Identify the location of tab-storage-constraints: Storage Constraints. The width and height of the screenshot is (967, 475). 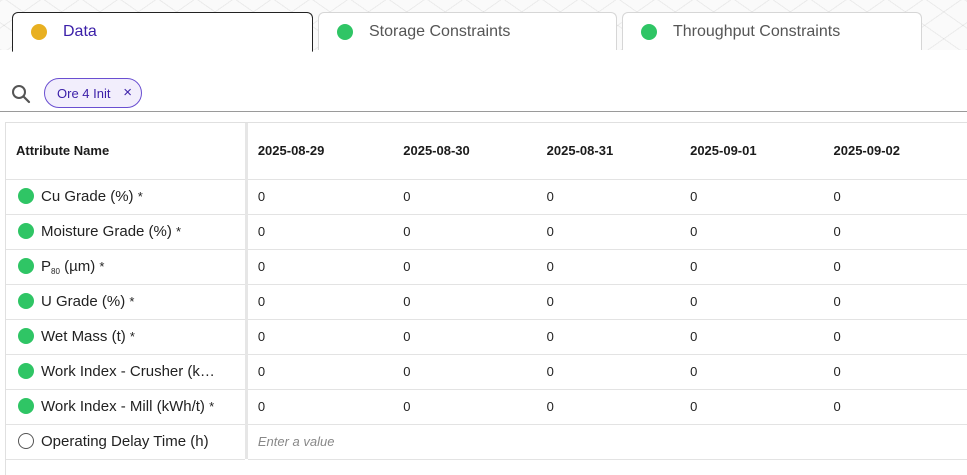
(467, 31).